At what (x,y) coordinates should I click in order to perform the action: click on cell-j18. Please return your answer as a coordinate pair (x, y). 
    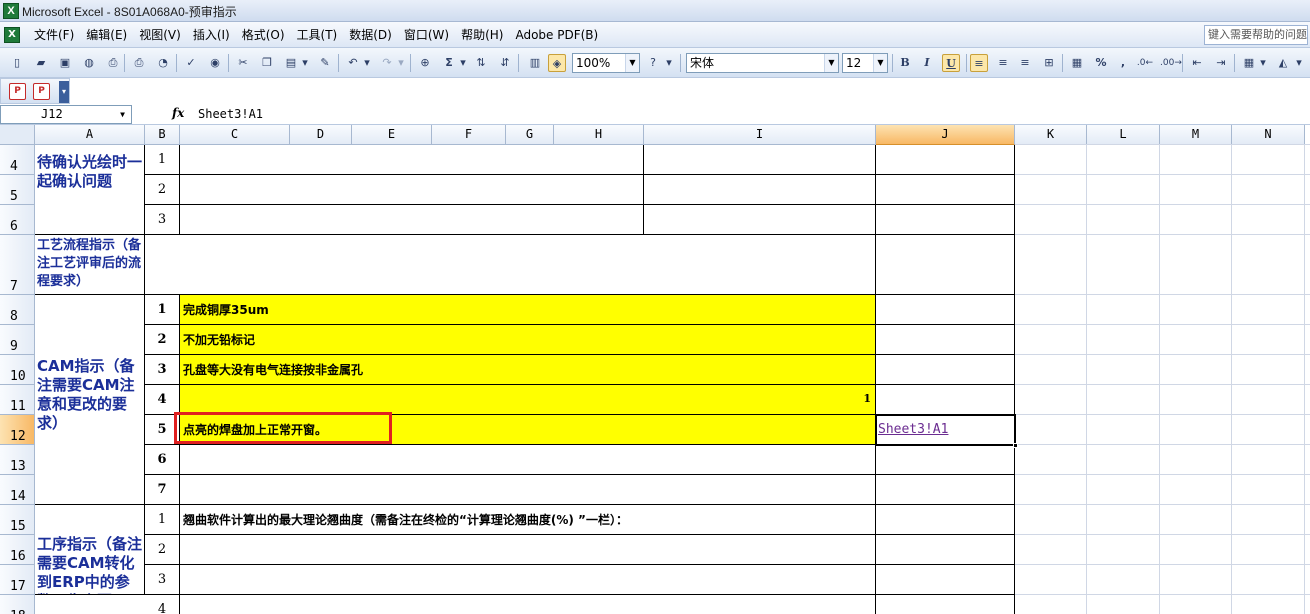
    Looking at the image, I should click on (945, 604).